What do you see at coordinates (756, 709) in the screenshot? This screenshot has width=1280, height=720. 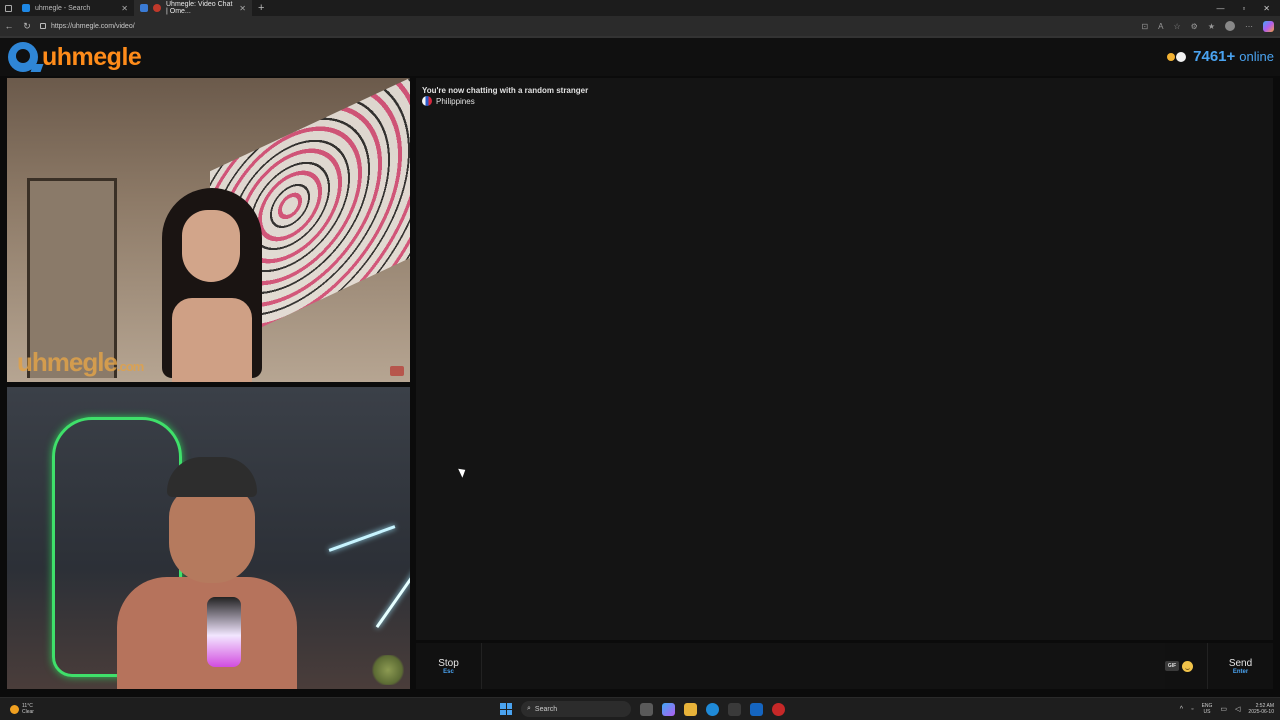 I see `outlook-icon` at bounding box center [756, 709].